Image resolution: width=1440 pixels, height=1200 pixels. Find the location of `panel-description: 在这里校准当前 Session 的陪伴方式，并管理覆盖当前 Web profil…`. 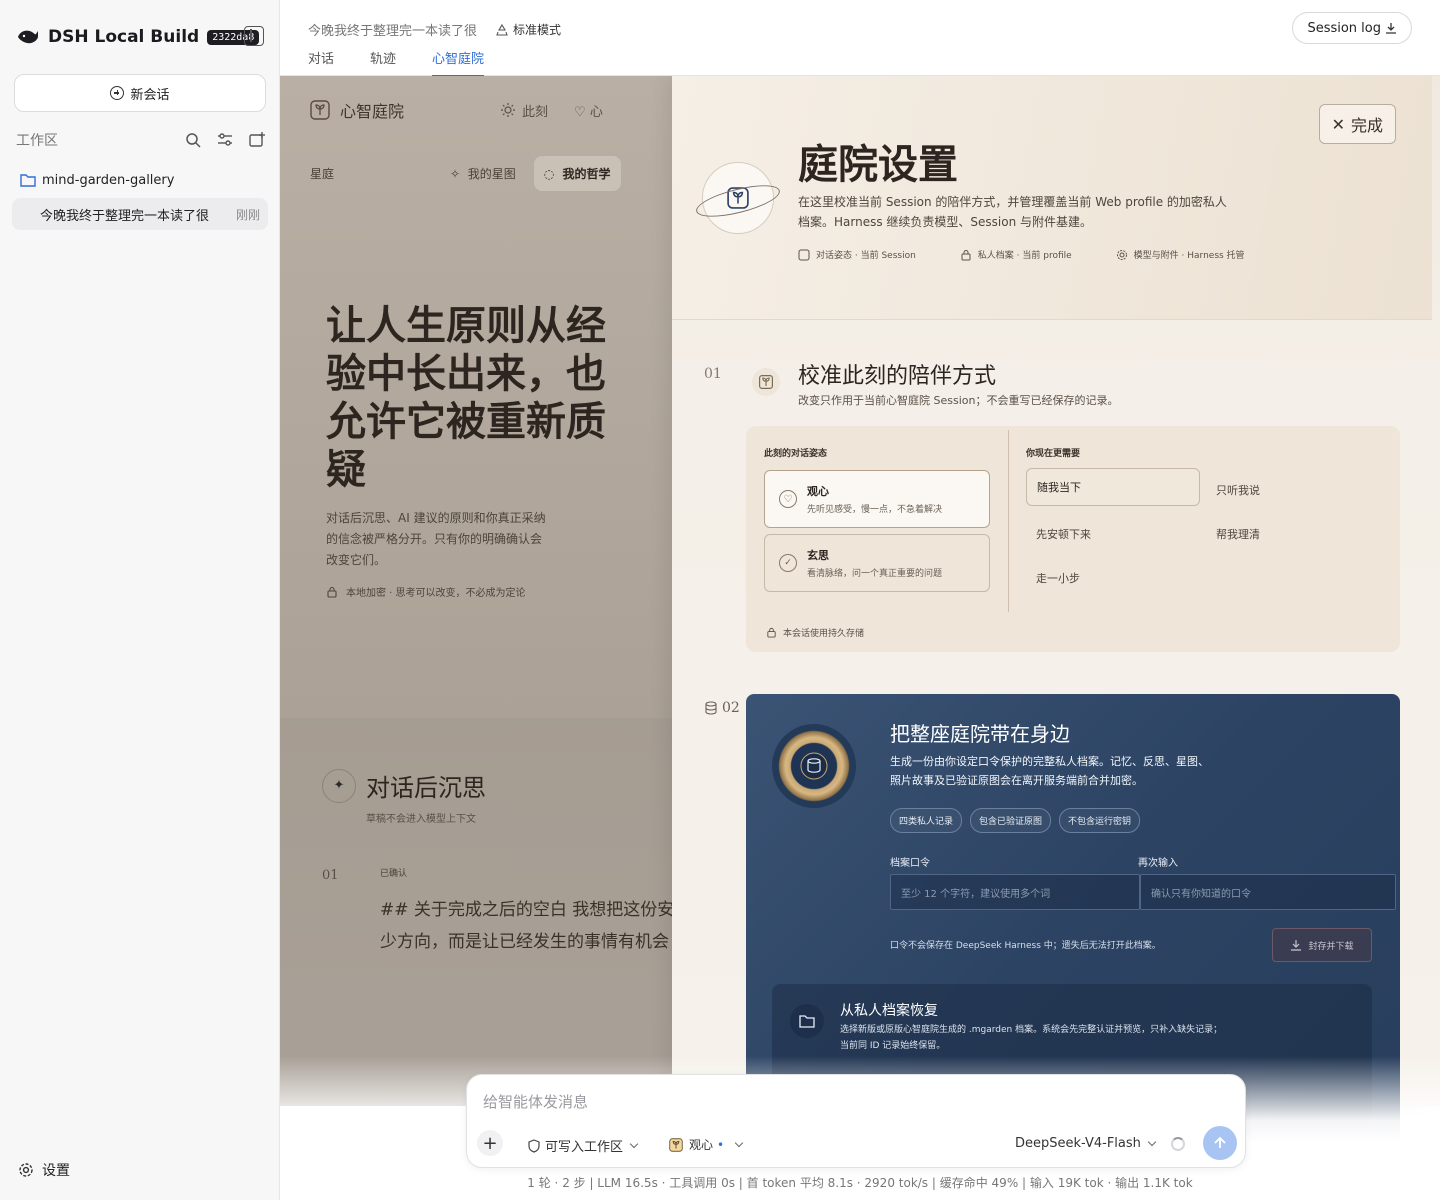

panel-description: 在这里校准当前 Session 的陪伴方式，并管理覆盖当前 Web profil… is located at coordinates (1012, 212).